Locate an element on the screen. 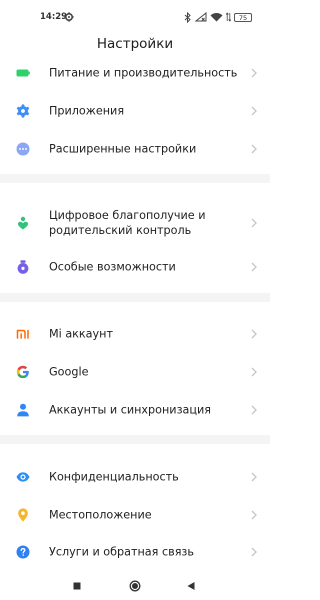 Image resolution: width=320 pixels, height=600 pixels. settings-item-label: Особые возможности is located at coordinates (112, 267).